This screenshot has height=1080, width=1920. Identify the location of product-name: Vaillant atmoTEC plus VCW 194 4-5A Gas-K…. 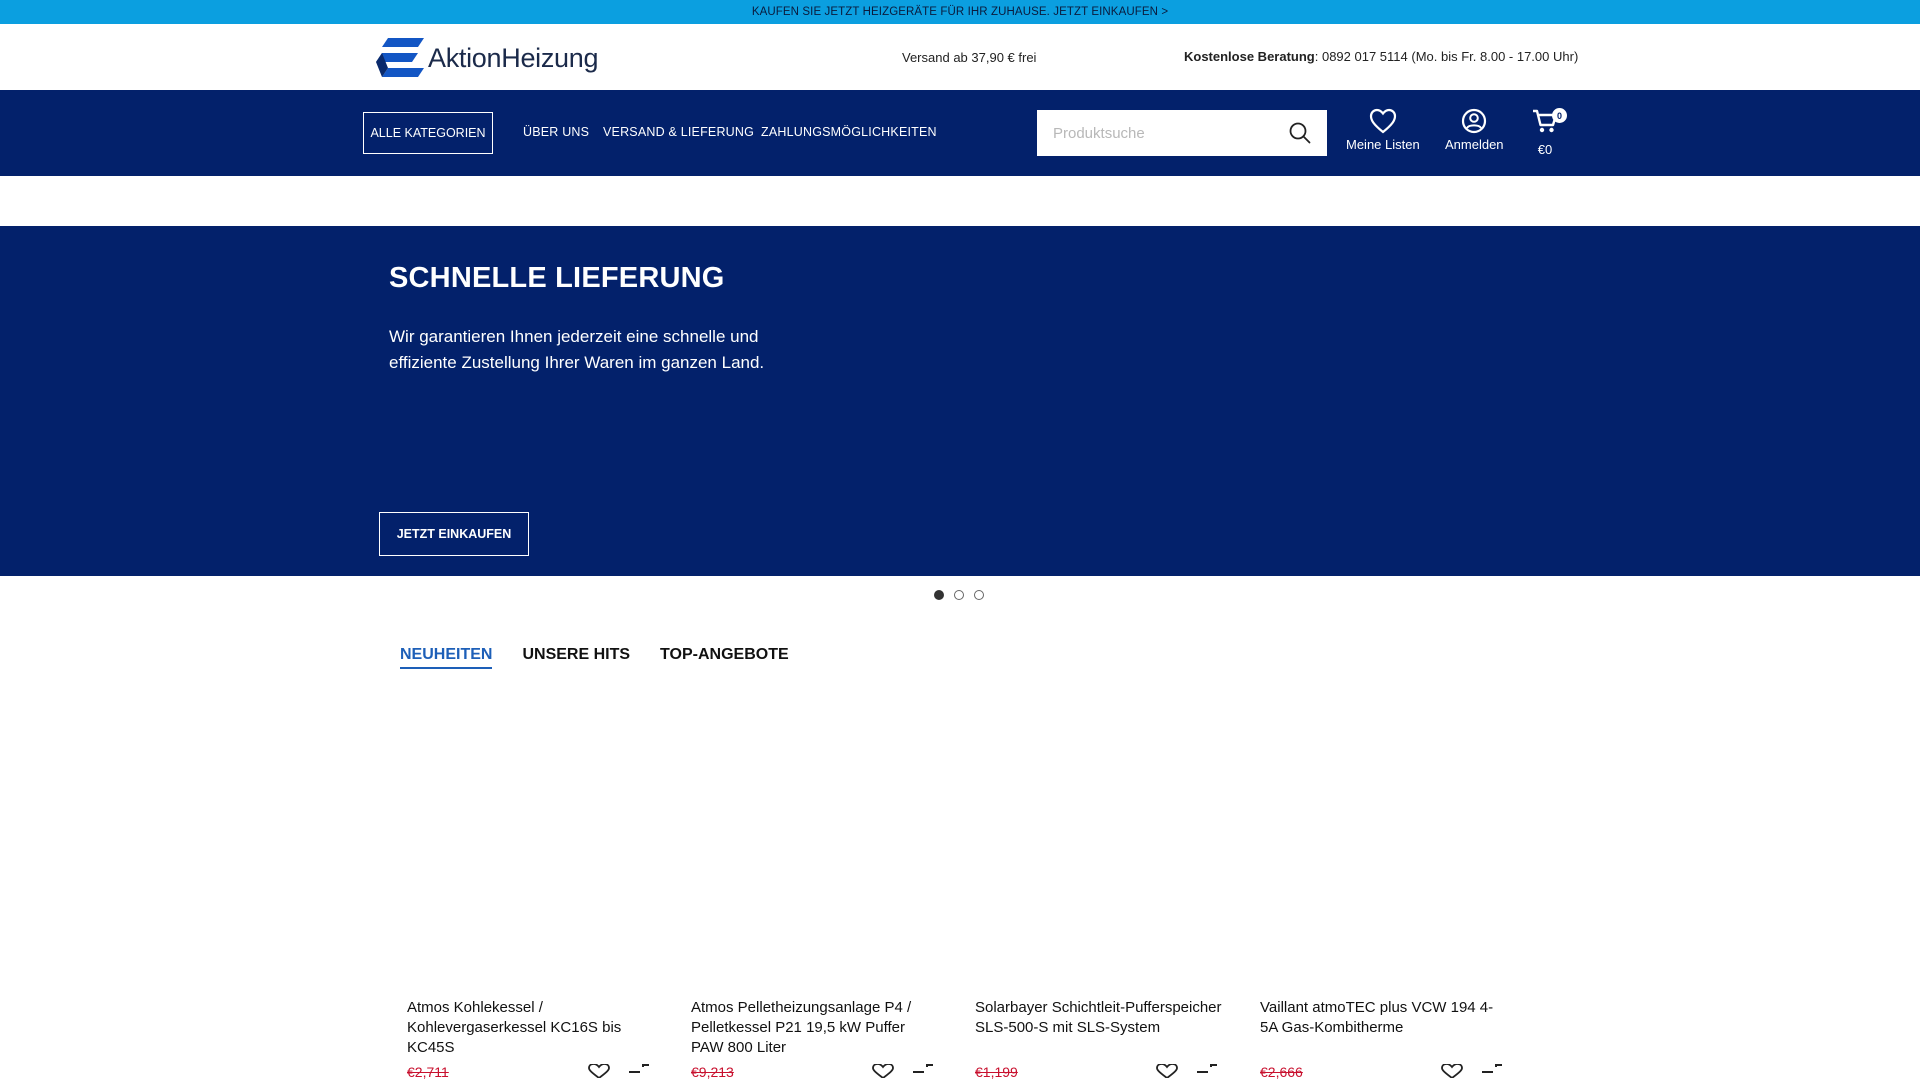
(1385, 1018).